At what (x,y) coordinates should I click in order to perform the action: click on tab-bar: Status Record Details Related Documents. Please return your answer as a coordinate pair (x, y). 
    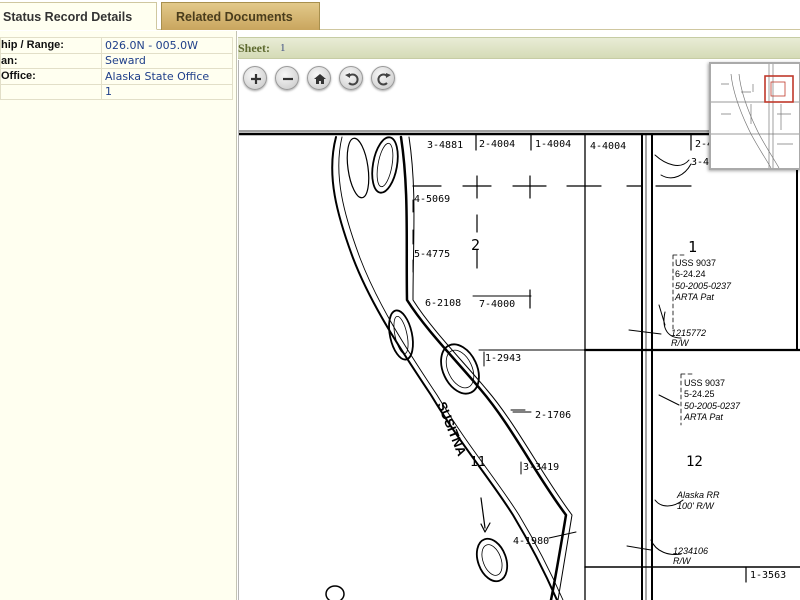
    Looking at the image, I should click on (400, 15).